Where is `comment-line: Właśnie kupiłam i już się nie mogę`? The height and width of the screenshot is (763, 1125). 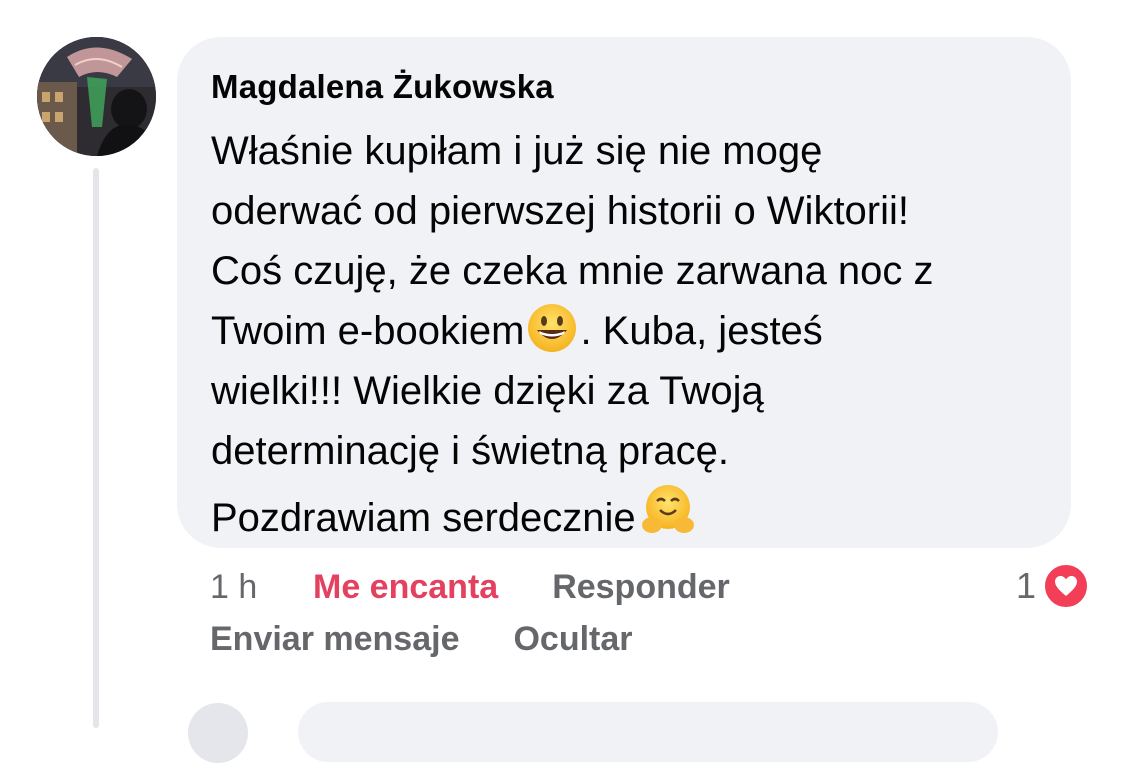 comment-line: Właśnie kupiłam i już się nie mogę is located at coordinates (517, 151).